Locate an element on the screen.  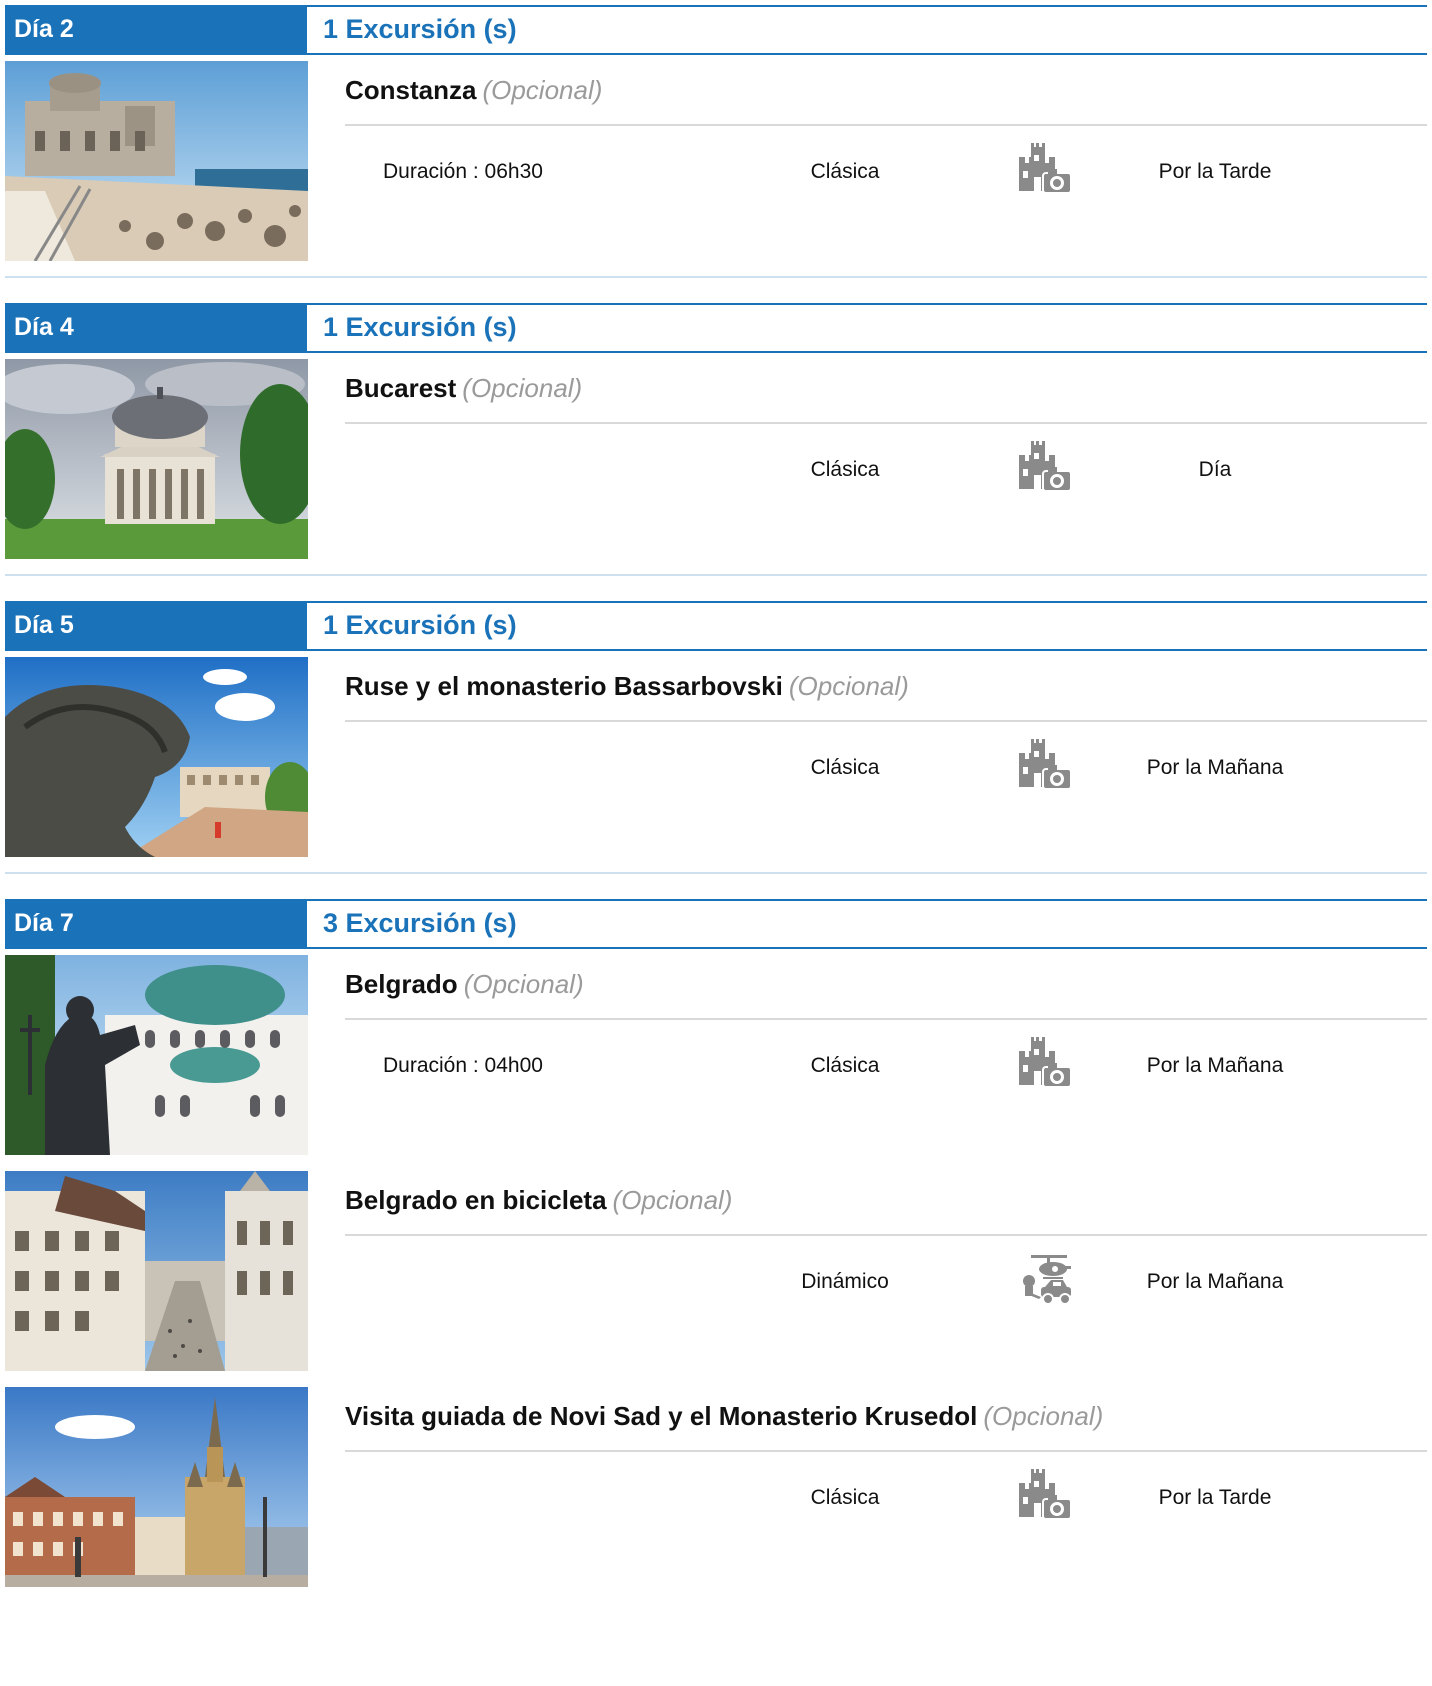
helicopter-car-icon is located at coordinates (1045, 1279).